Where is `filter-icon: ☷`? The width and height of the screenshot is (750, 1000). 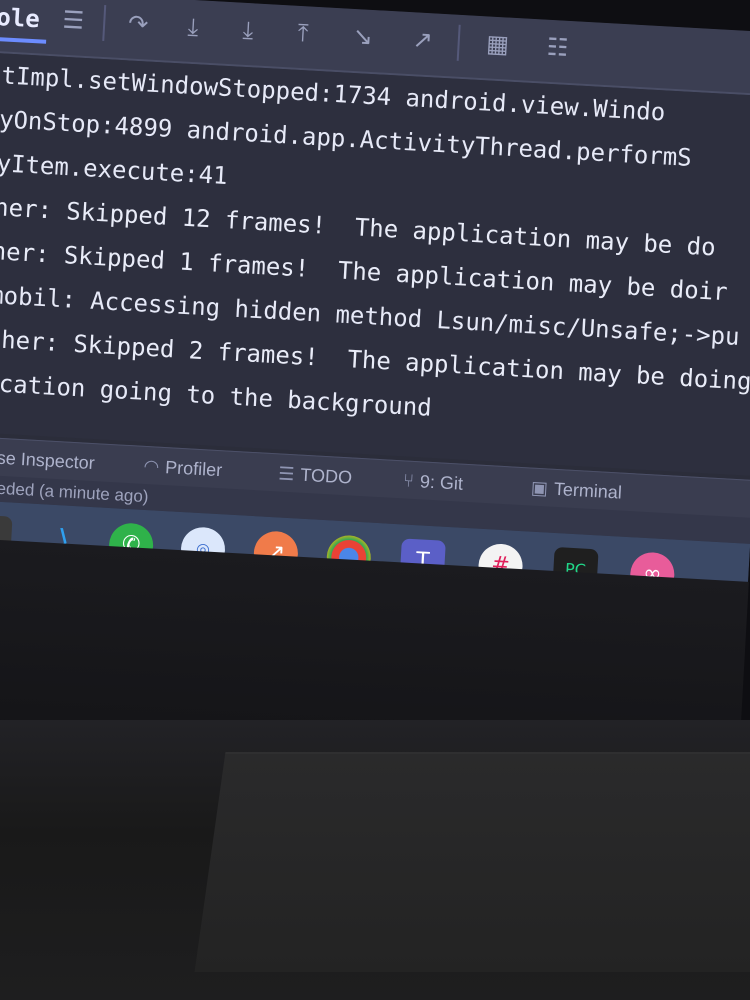
filter-icon: ☷ is located at coordinates (558, 48).